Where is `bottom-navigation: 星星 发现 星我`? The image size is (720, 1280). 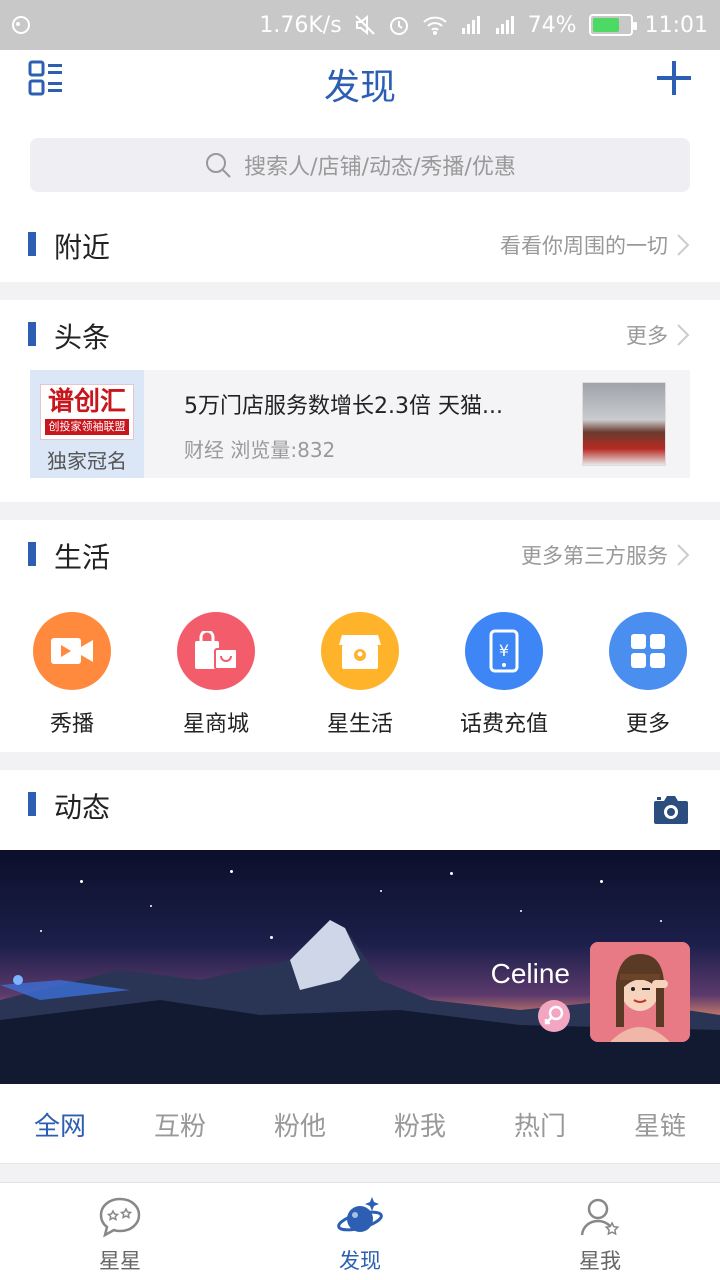 bottom-navigation: 星星 发现 星我 is located at coordinates (360, 1231).